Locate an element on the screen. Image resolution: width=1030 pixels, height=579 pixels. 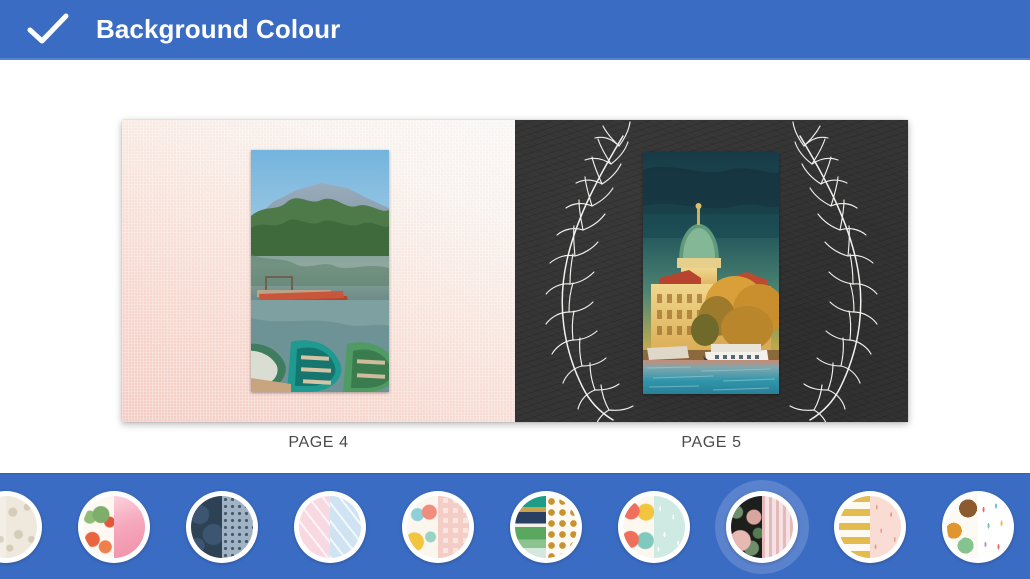
page-caption-right: PAGE 5 is located at coordinates (711, 442).